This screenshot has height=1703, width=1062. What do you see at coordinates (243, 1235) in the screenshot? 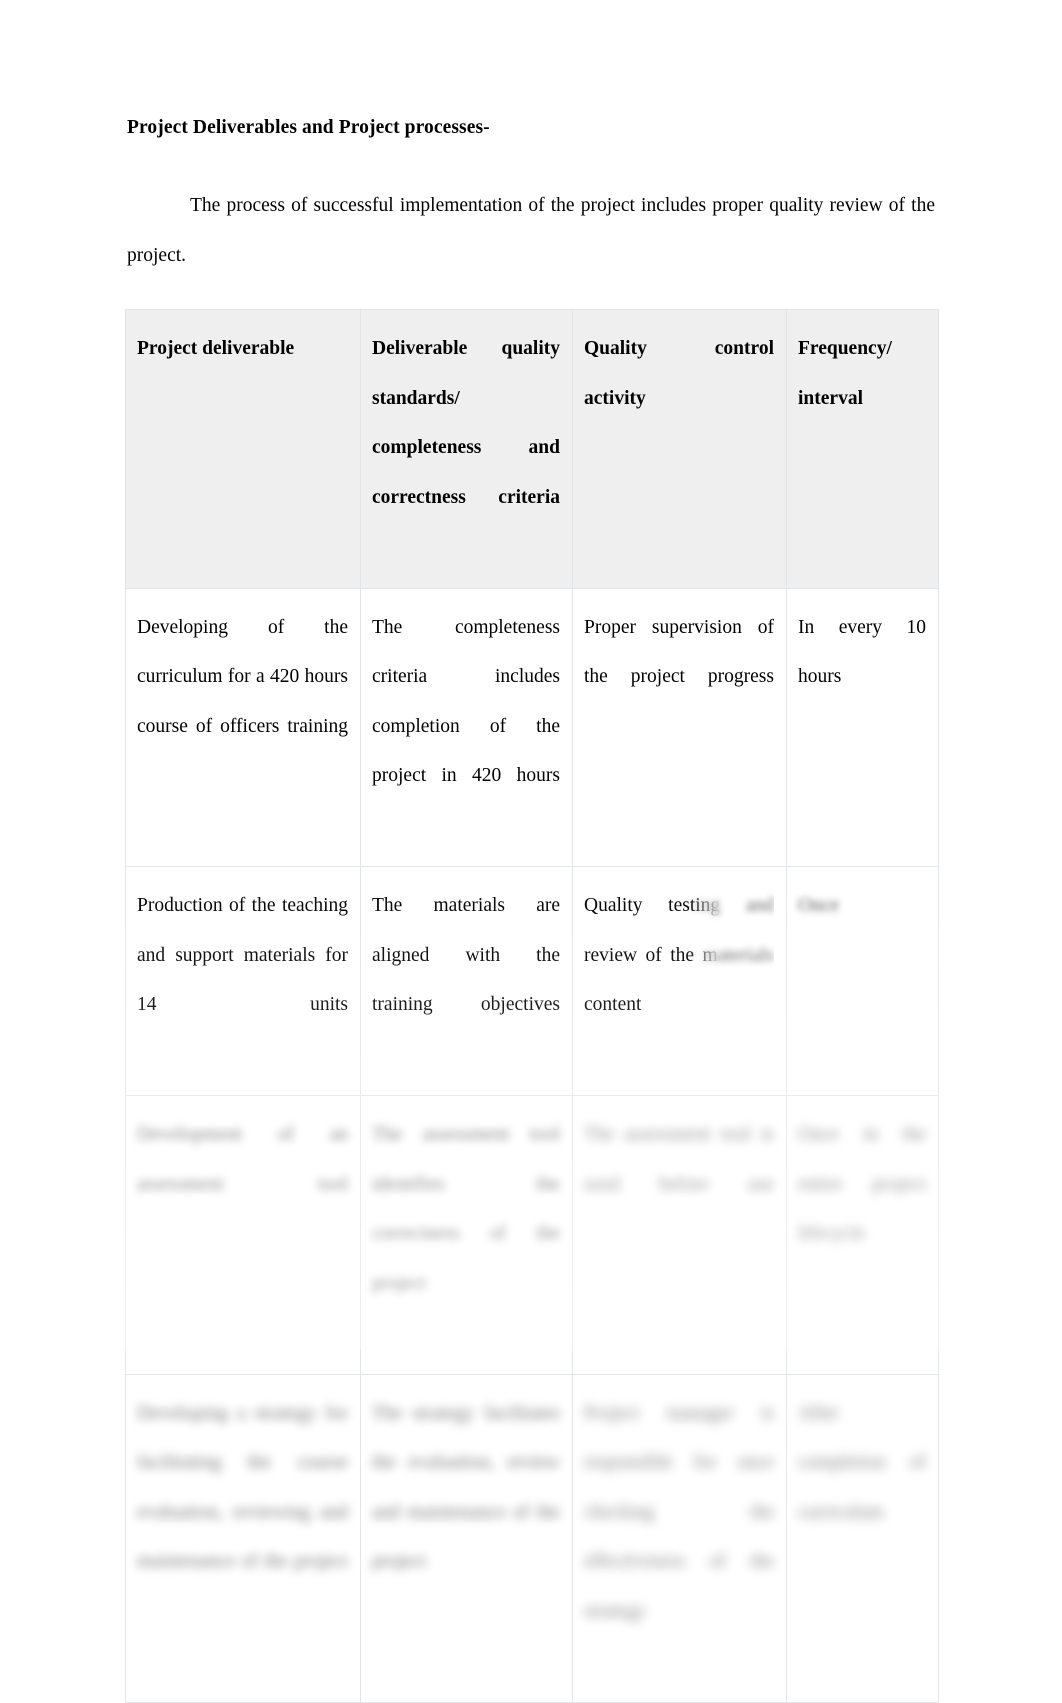
I see `cell-deliverable: Development of an assessment tool` at bounding box center [243, 1235].